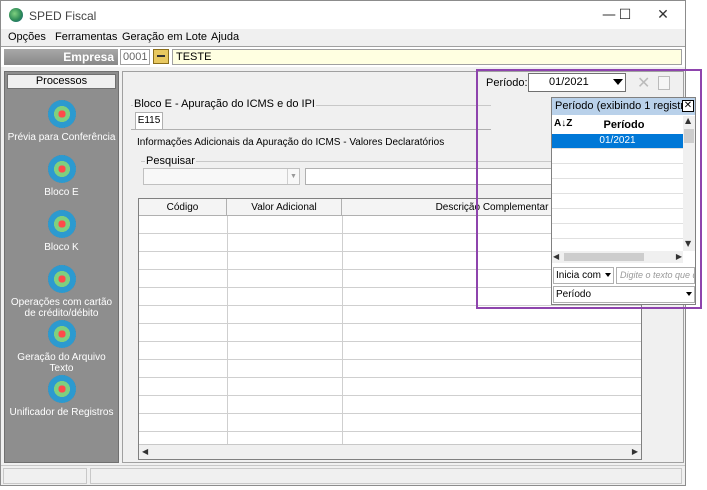  What do you see at coordinates (224, 104) in the screenshot?
I see `bloco-e-group-title: Bloco E - Apuração do ICMS e do IPI` at bounding box center [224, 104].